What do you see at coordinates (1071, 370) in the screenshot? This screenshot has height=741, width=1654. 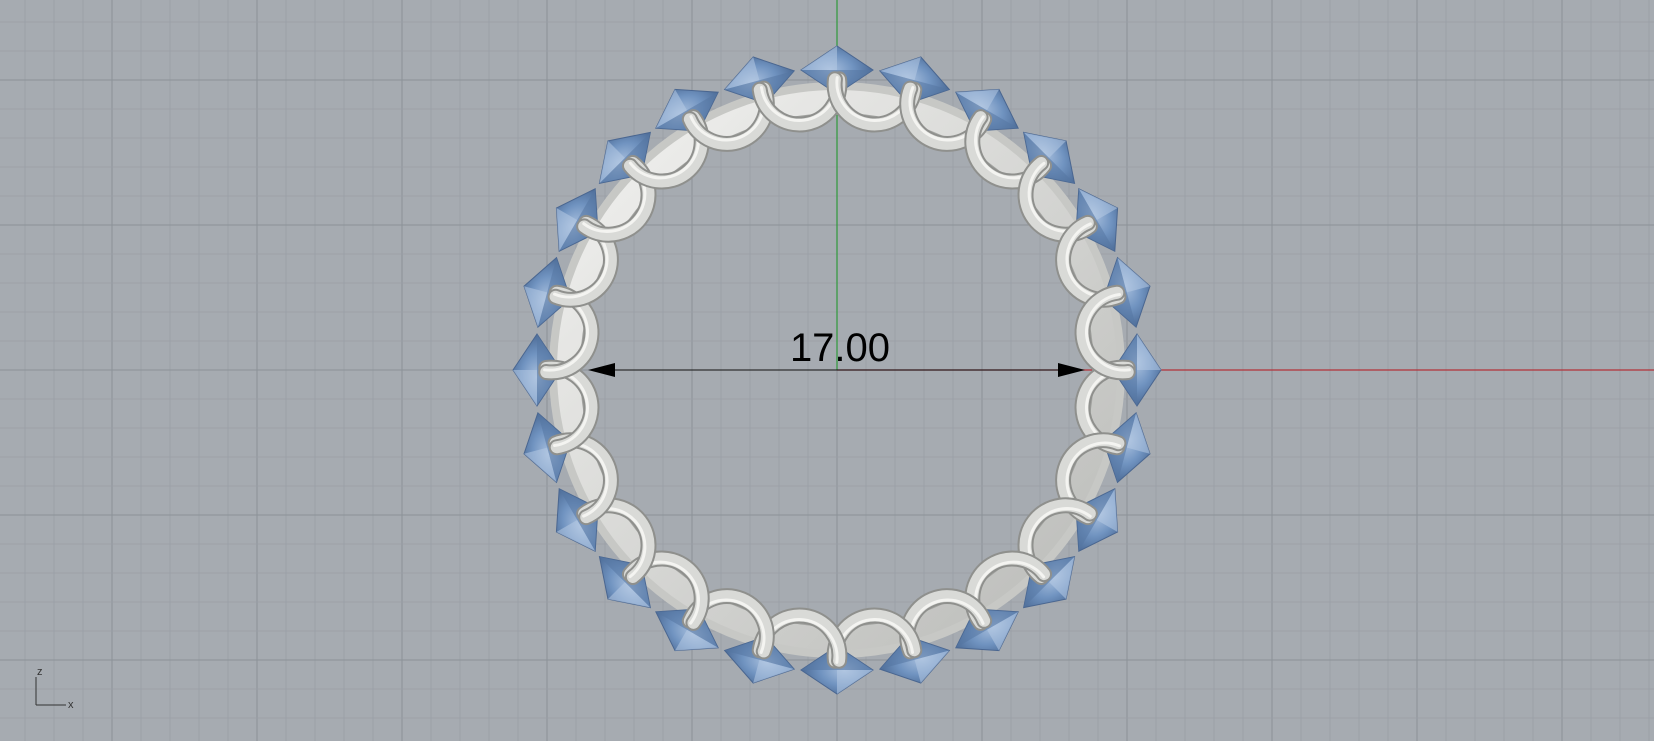 I see `dimension-arrow-right` at bounding box center [1071, 370].